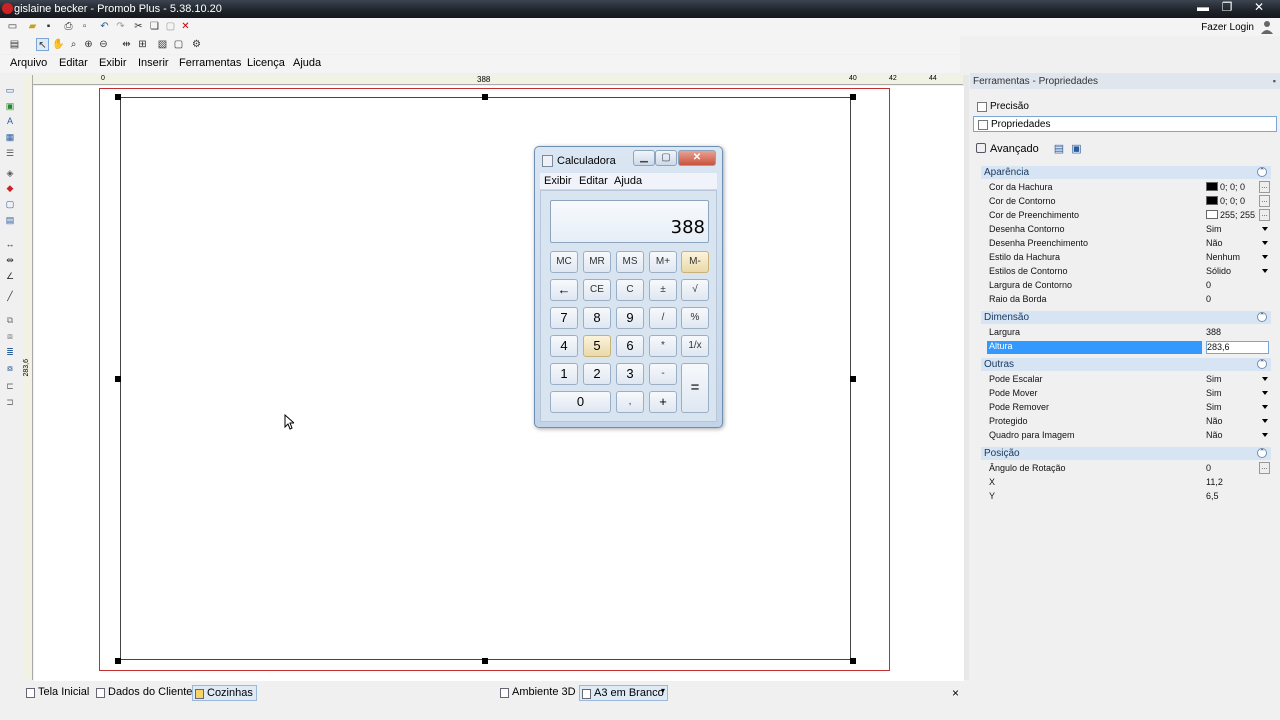  Describe the element at coordinates (162, 44) in the screenshot. I see `page-setup-icon: ▧` at that location.